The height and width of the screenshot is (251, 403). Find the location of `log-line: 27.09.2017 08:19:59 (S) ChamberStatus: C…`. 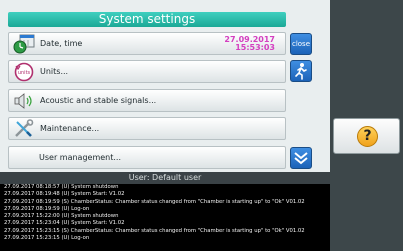

log-line: 27.09.2017 08:19:59 (S) ChamberStatus: C… is located at coordinates (154, 201).